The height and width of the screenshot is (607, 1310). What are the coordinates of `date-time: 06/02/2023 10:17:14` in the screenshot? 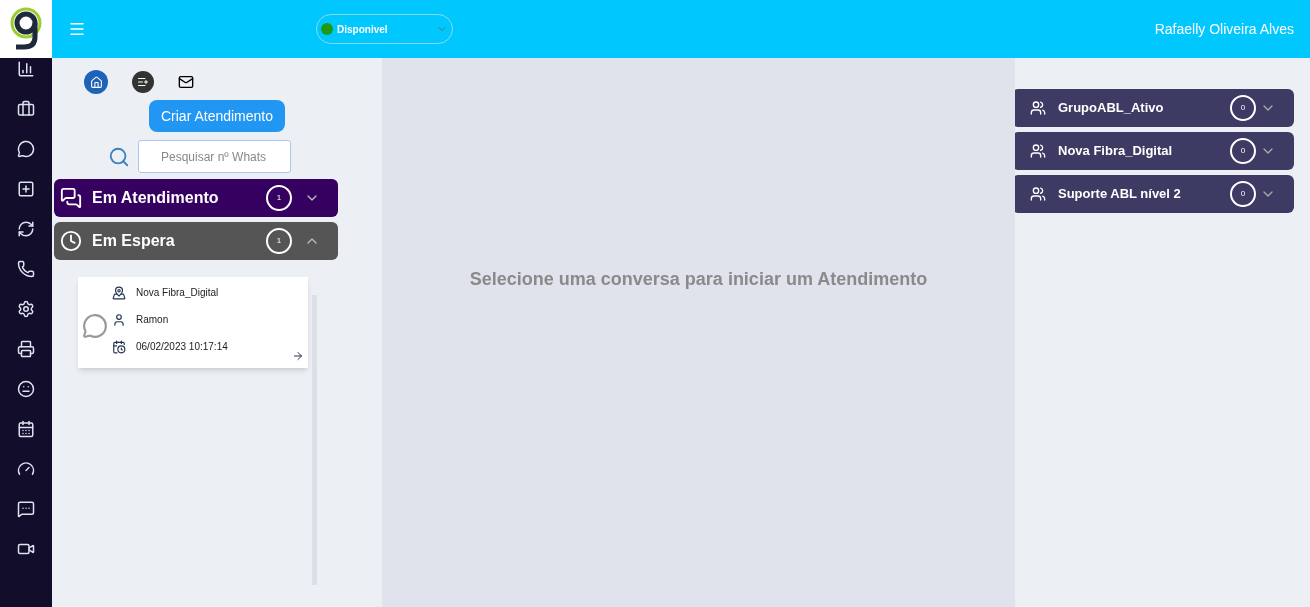 It's located at (182, 347).